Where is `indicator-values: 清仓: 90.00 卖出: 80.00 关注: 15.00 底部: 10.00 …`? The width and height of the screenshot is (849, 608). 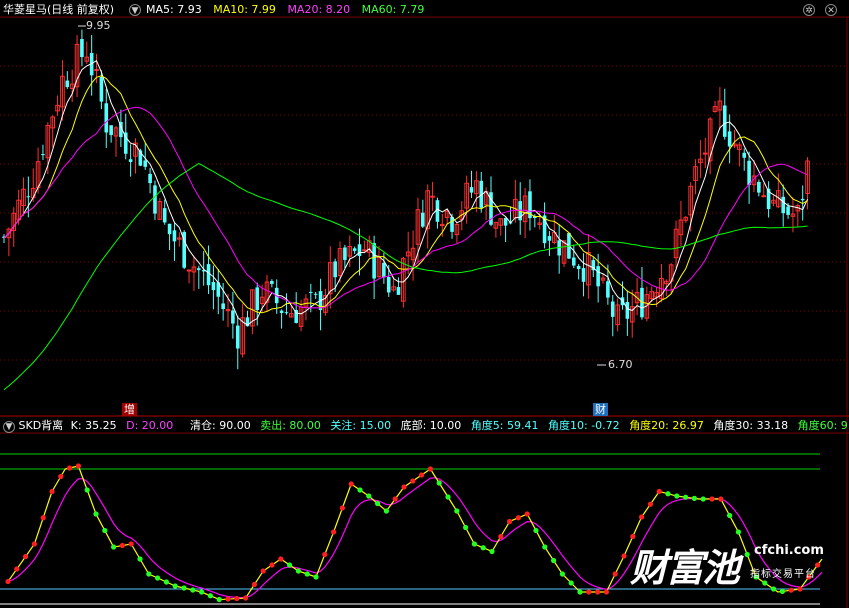 indicator-values: 清仓: 90.00 卖出: 80.00 关注: 15.00 底部: 10.00 … is located at coordinates (519, 426).